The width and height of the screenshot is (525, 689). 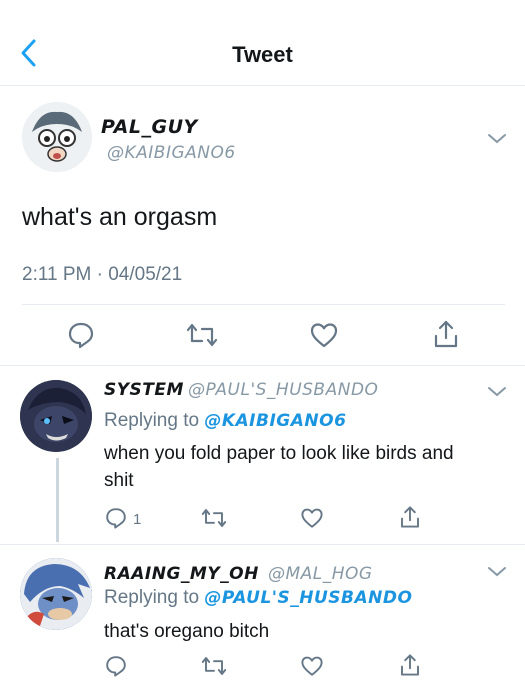 I want to click on top-nav-bar: Tweet, so click(x=262, y=43).